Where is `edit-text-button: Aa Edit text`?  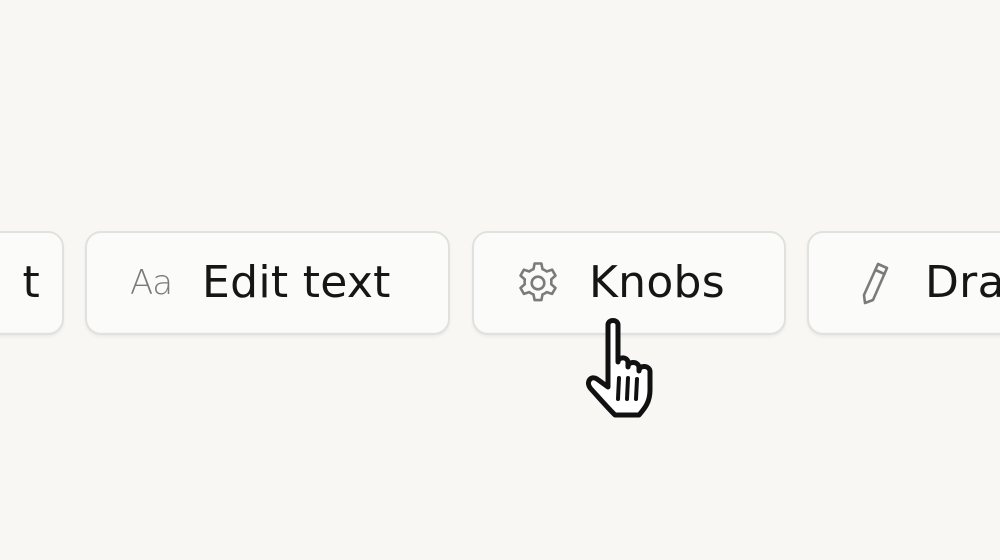
edit-text-button: Aa Edit text is located at coordinates (267, 283).